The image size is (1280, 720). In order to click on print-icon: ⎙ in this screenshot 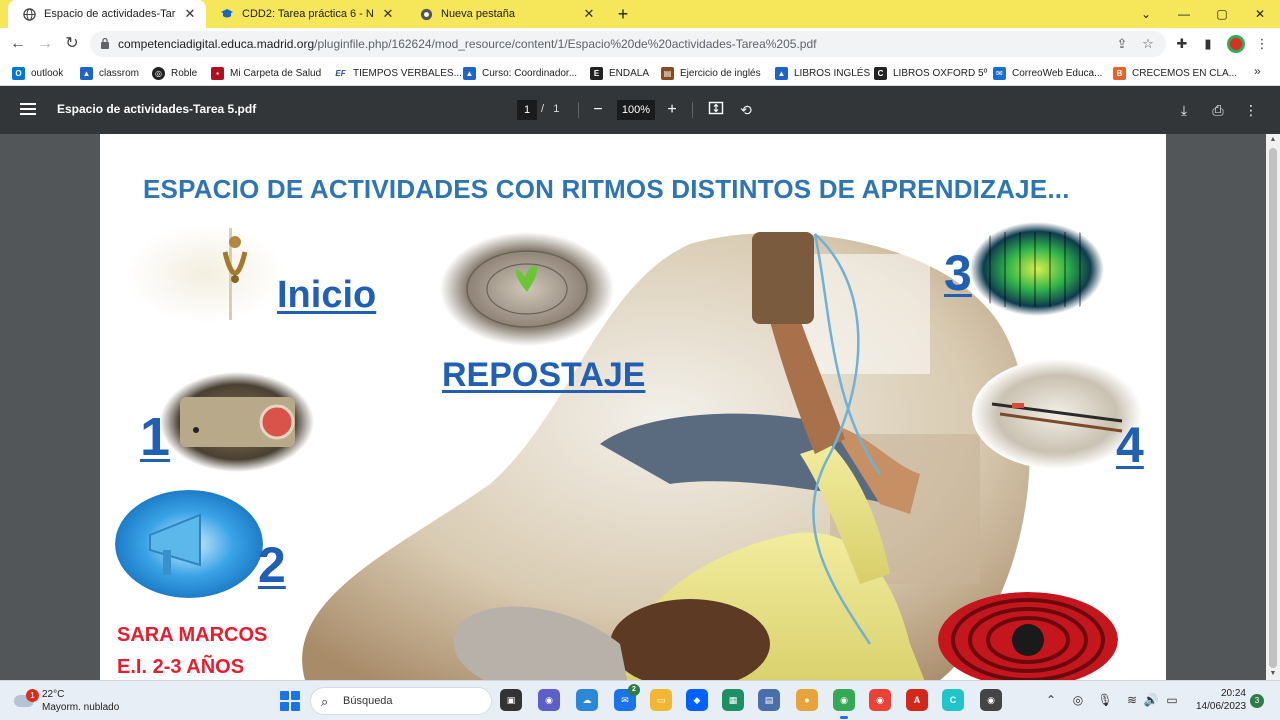, I will do `click(1218, 110)`.